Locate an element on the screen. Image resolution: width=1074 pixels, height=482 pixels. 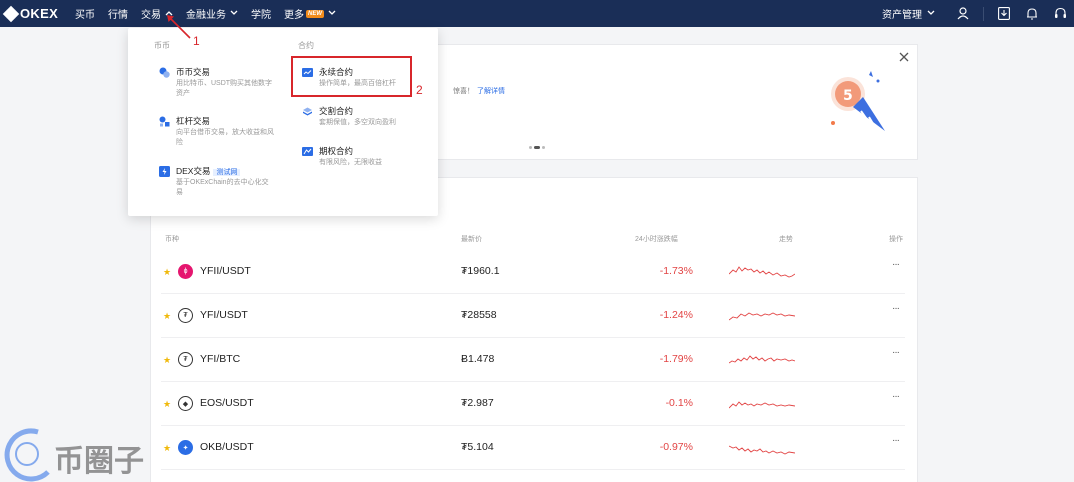
pair-name: YFII/USDT is located at coordinates (225, 271).